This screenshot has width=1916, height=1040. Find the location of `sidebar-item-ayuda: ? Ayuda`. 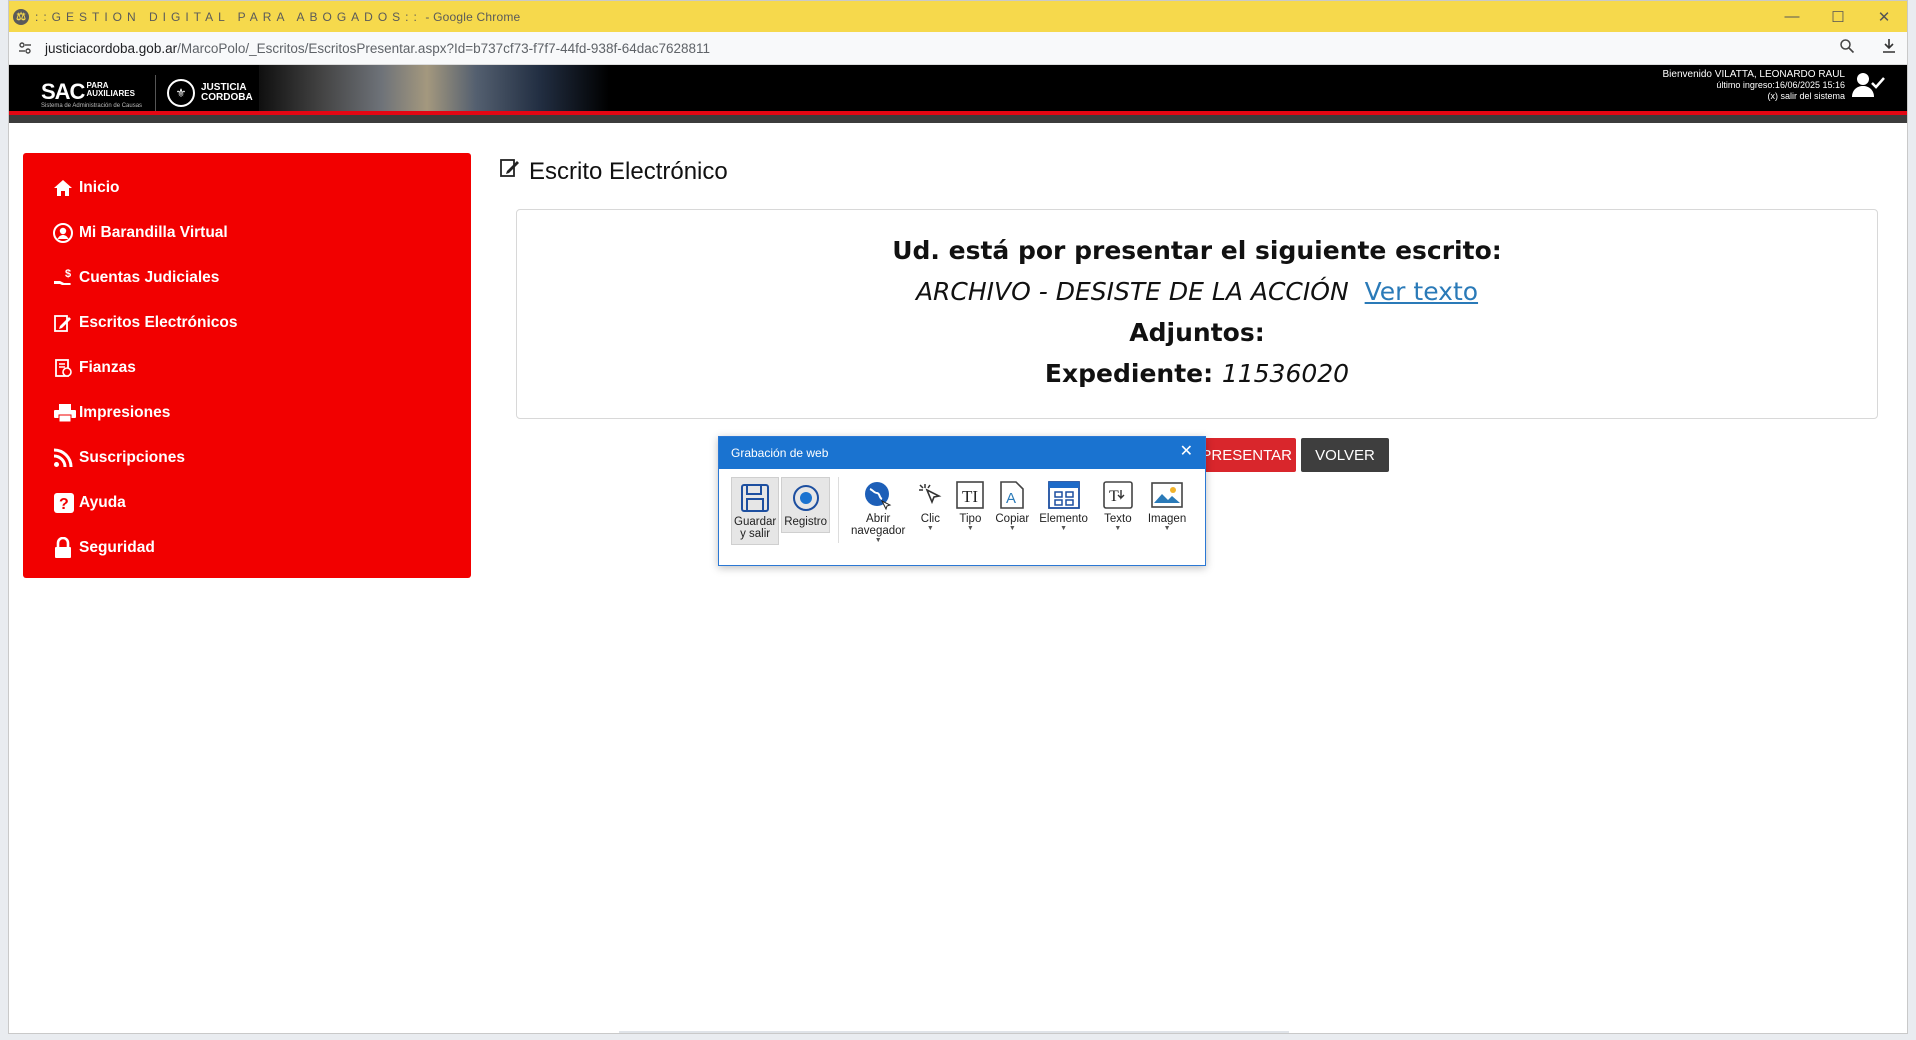

sidebar-item-ayuda: ? Ayuda is located at coordinates (247, 502).